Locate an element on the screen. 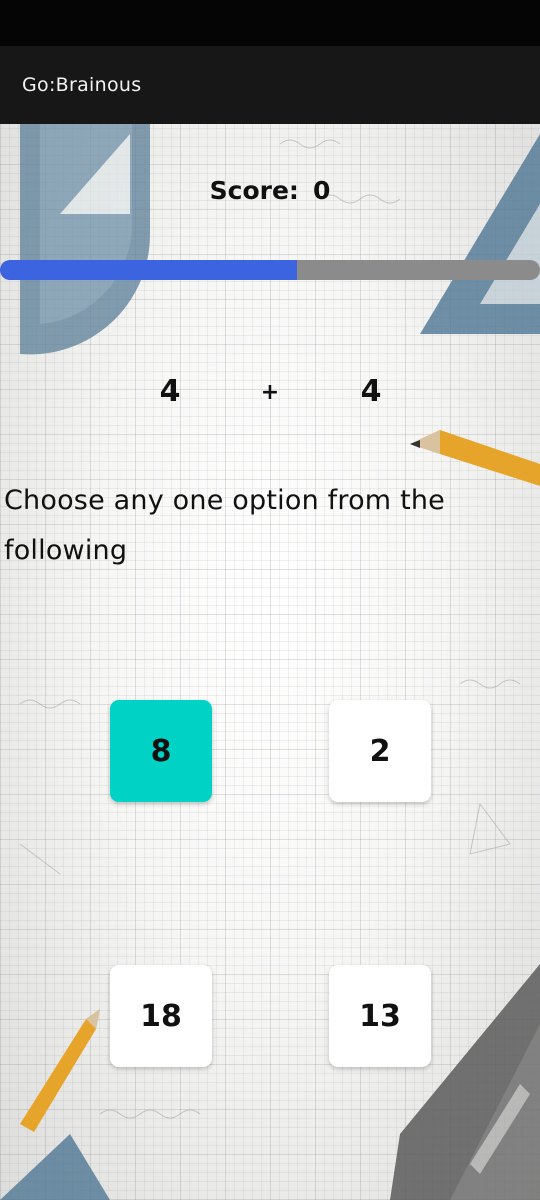 The height and width of the screenshot is (1200, 540). pencil-bottom-drawing is located at coordinates (60, 1070).